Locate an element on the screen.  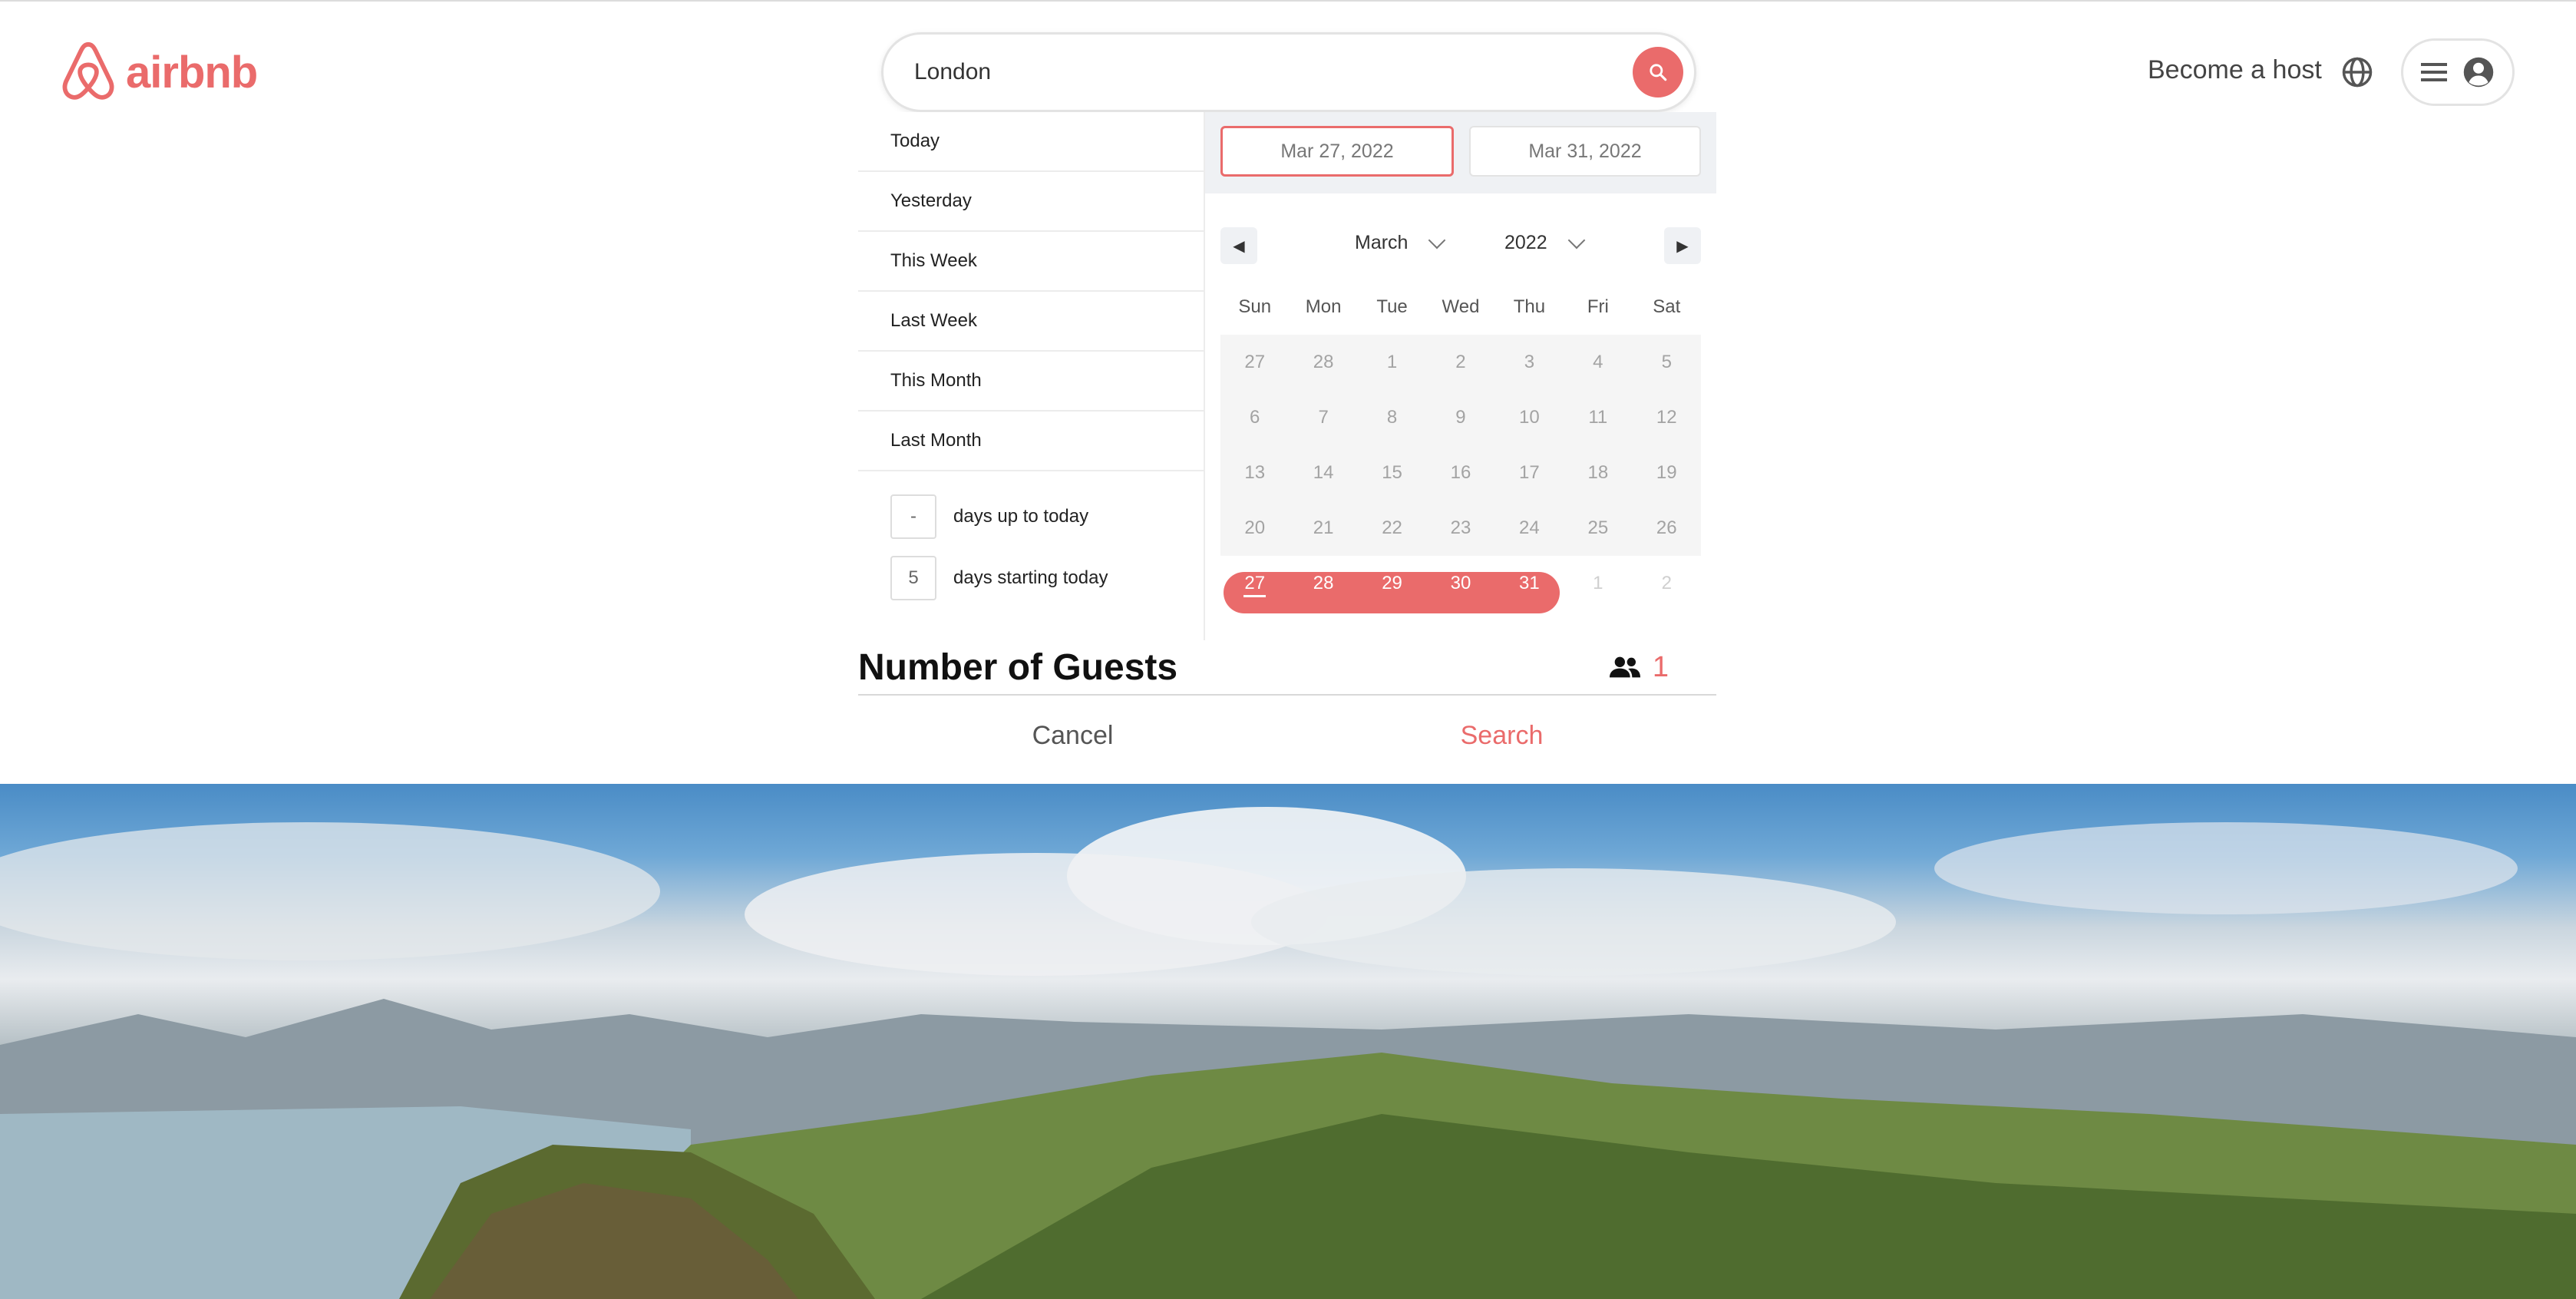
calendar-week: 27 28 1 2 3 4 5 is located at coordinates (1460, 362).